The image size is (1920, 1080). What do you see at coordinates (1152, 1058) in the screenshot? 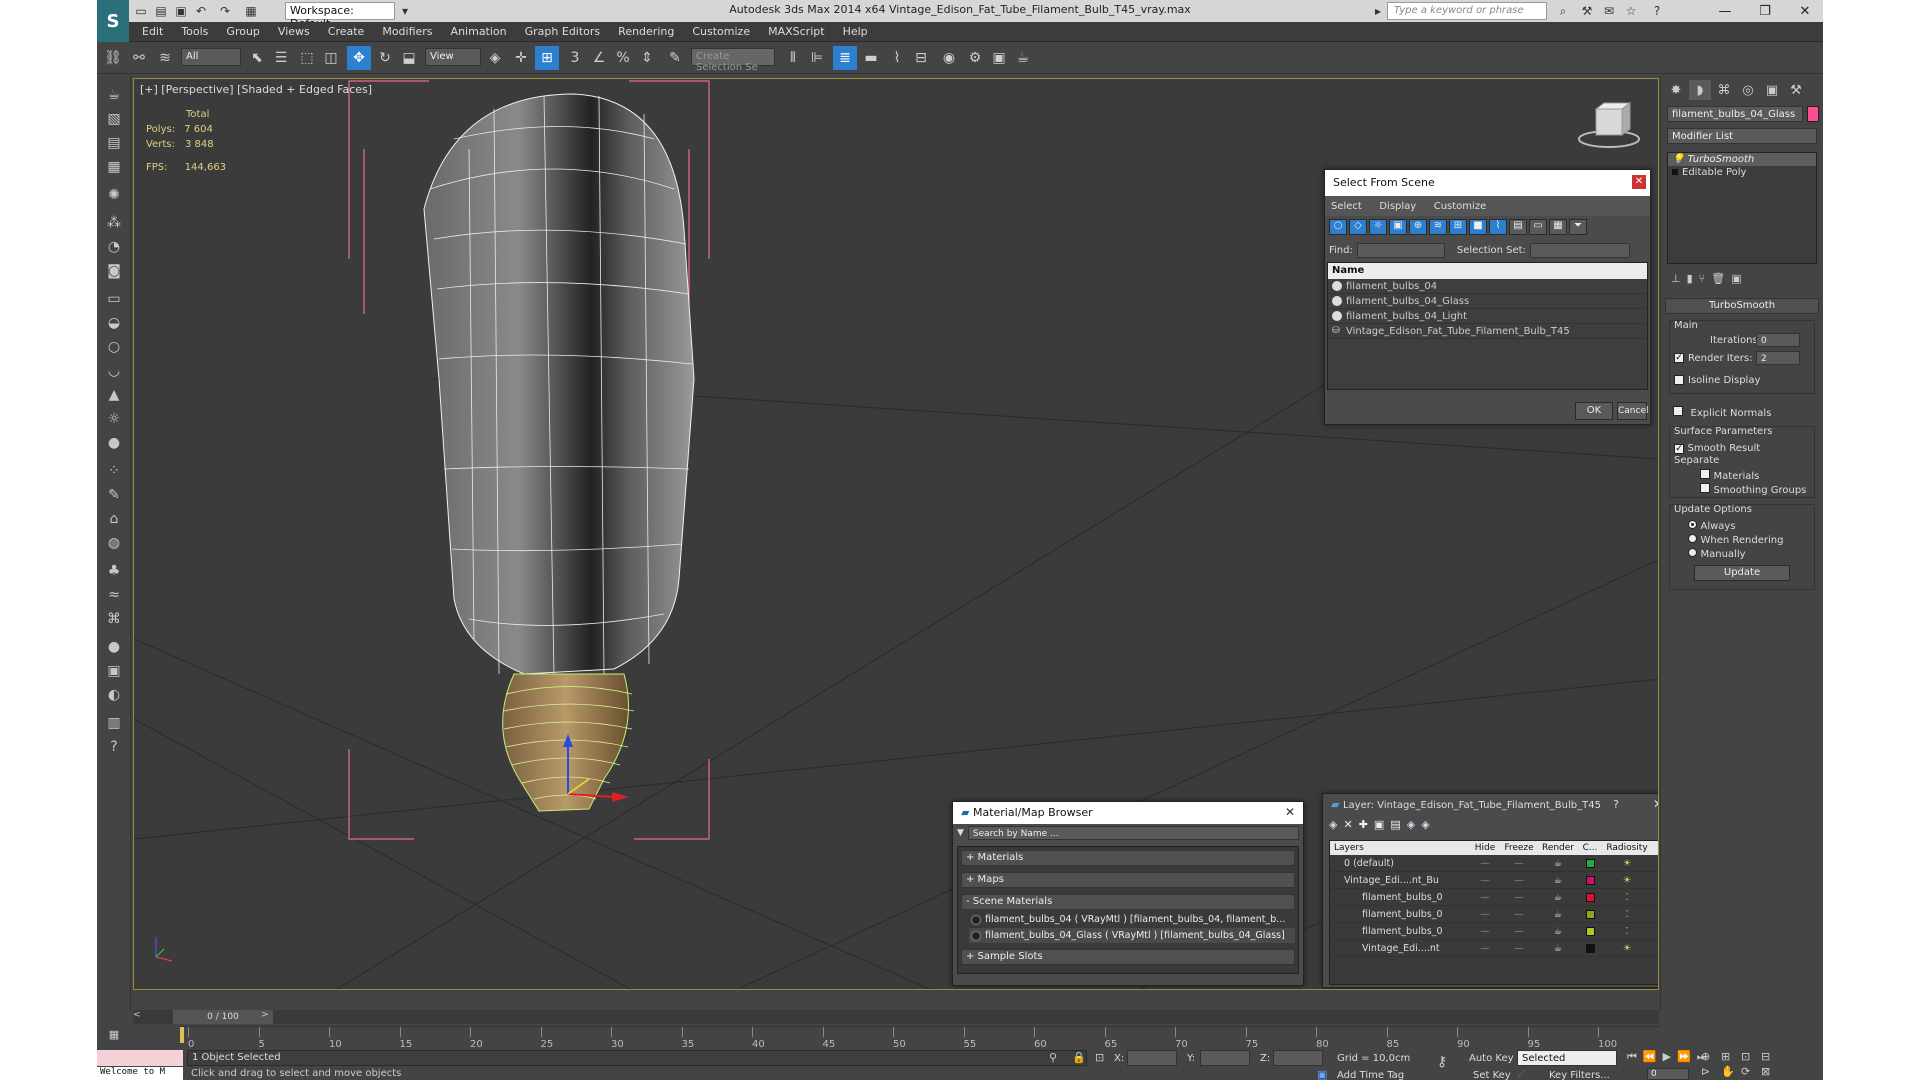
I see `x-coord-input` at bounding box center [1152, 1058].